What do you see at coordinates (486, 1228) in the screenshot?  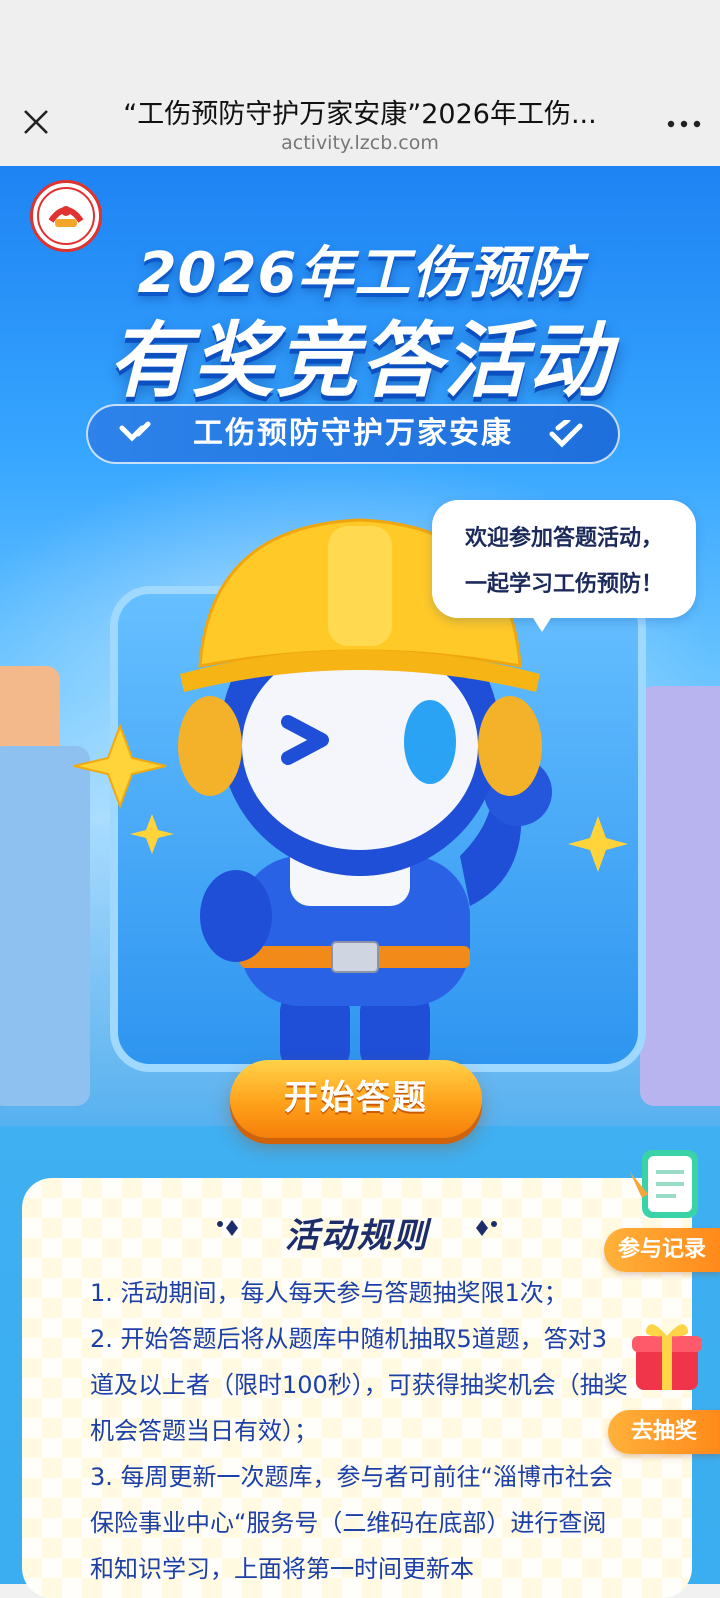 I see `sparkle-decoration-icon` at bounding box center [486, 1228].